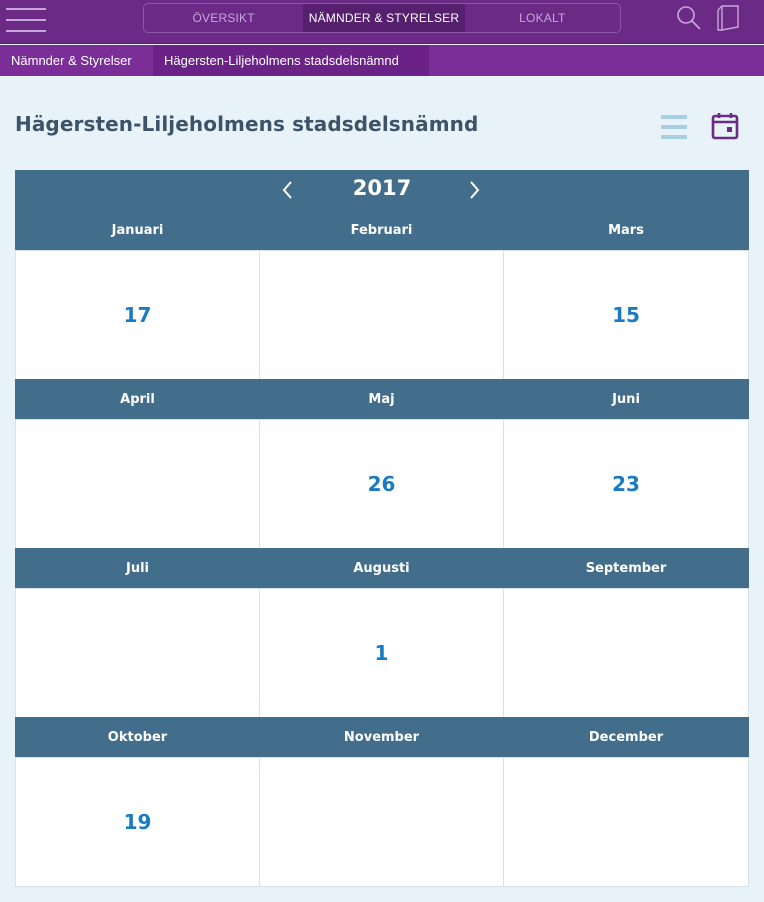  I want to click on month-cell: 26, so click(381, 484).